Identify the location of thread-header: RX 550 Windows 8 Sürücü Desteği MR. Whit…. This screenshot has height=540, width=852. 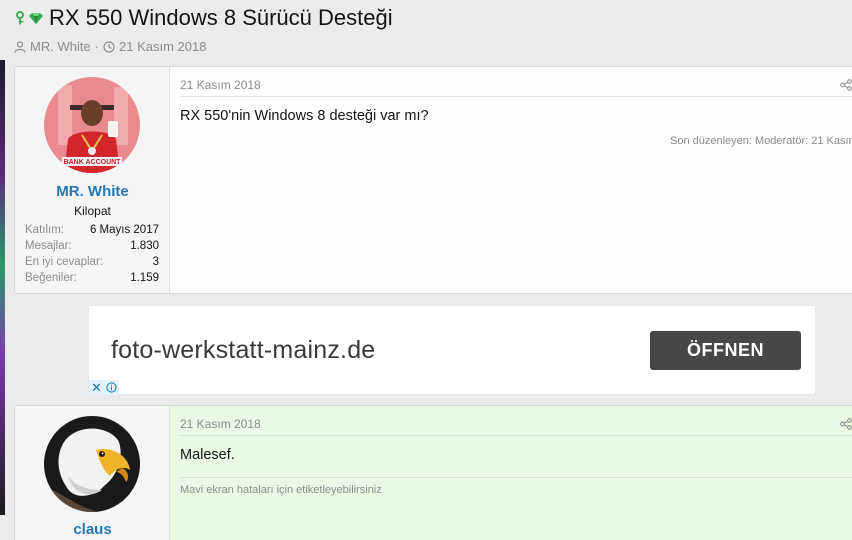
(433, 34).